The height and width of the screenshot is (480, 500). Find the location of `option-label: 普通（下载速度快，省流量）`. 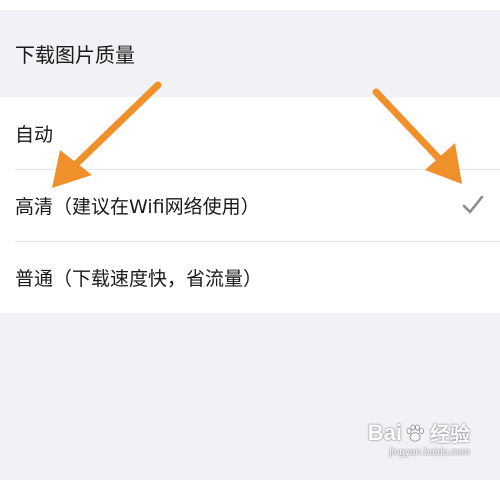

option-label: 普通（下载速度快，省流量） is located at coordinates (139, 278).